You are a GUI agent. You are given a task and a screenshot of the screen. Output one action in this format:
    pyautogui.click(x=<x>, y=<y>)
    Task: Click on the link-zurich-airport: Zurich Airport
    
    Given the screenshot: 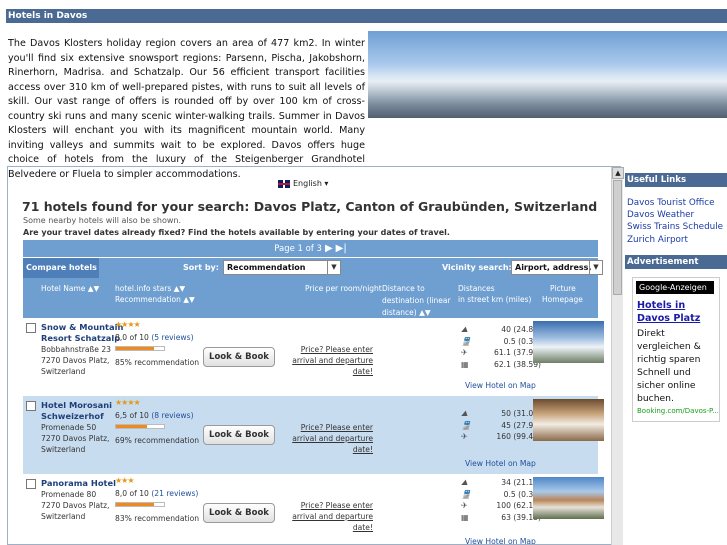 What is the action you would take?
    pyautogui.click(x=675, y=240)
    